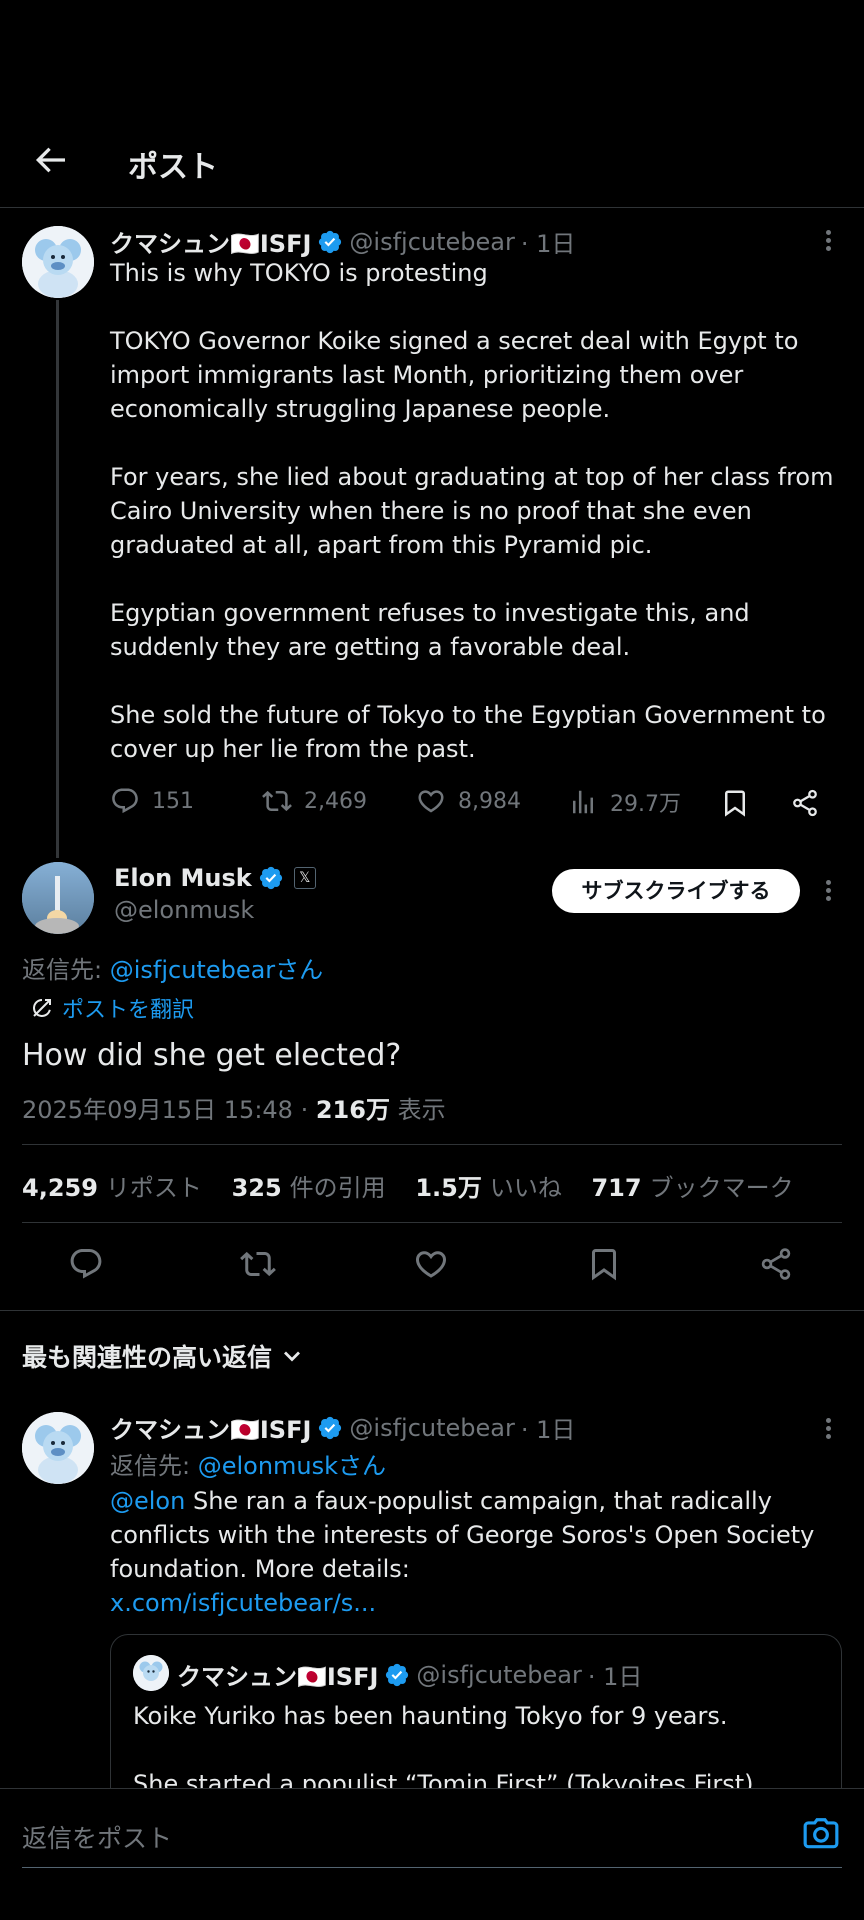 The width and height of the screenshot is (864, 1920). Describe the element at coordinates (173, 801) in the screenshot. I see `reply-count: 151` at that location.